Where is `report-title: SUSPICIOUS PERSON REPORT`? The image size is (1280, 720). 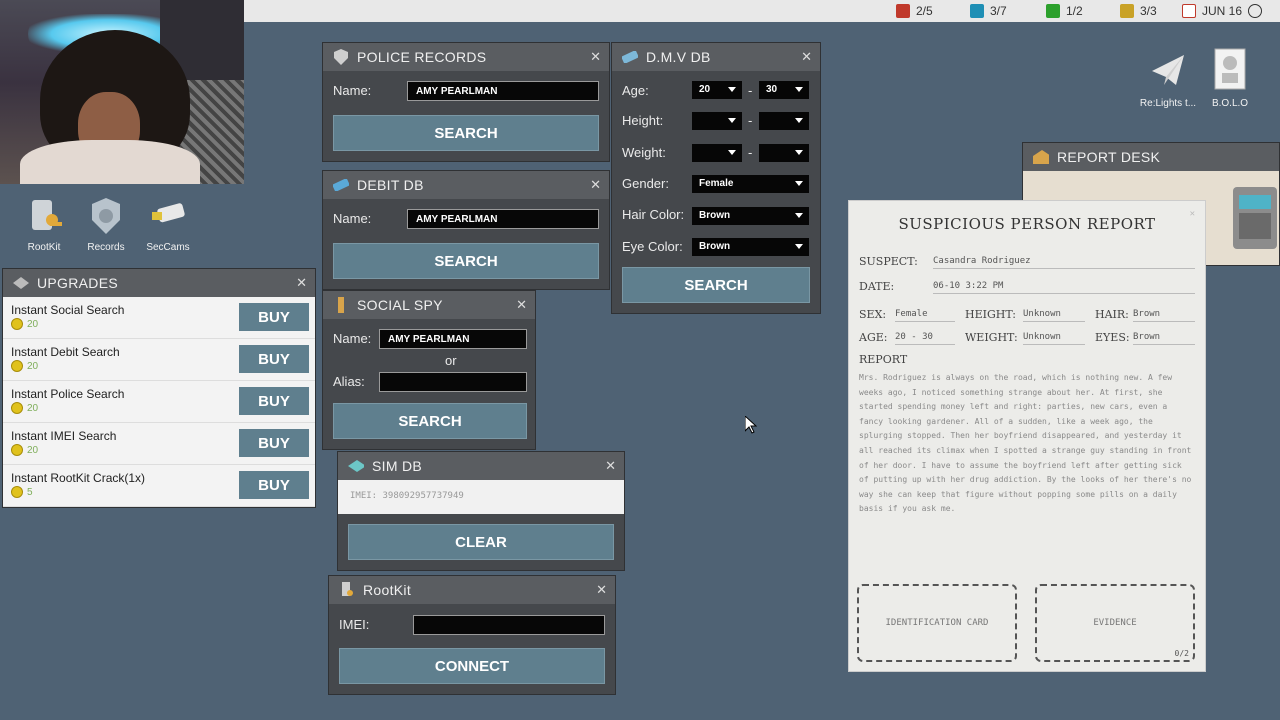 report-title: SUSPICIOUS PERSON REPORT is located at coordinates (1027, 224).